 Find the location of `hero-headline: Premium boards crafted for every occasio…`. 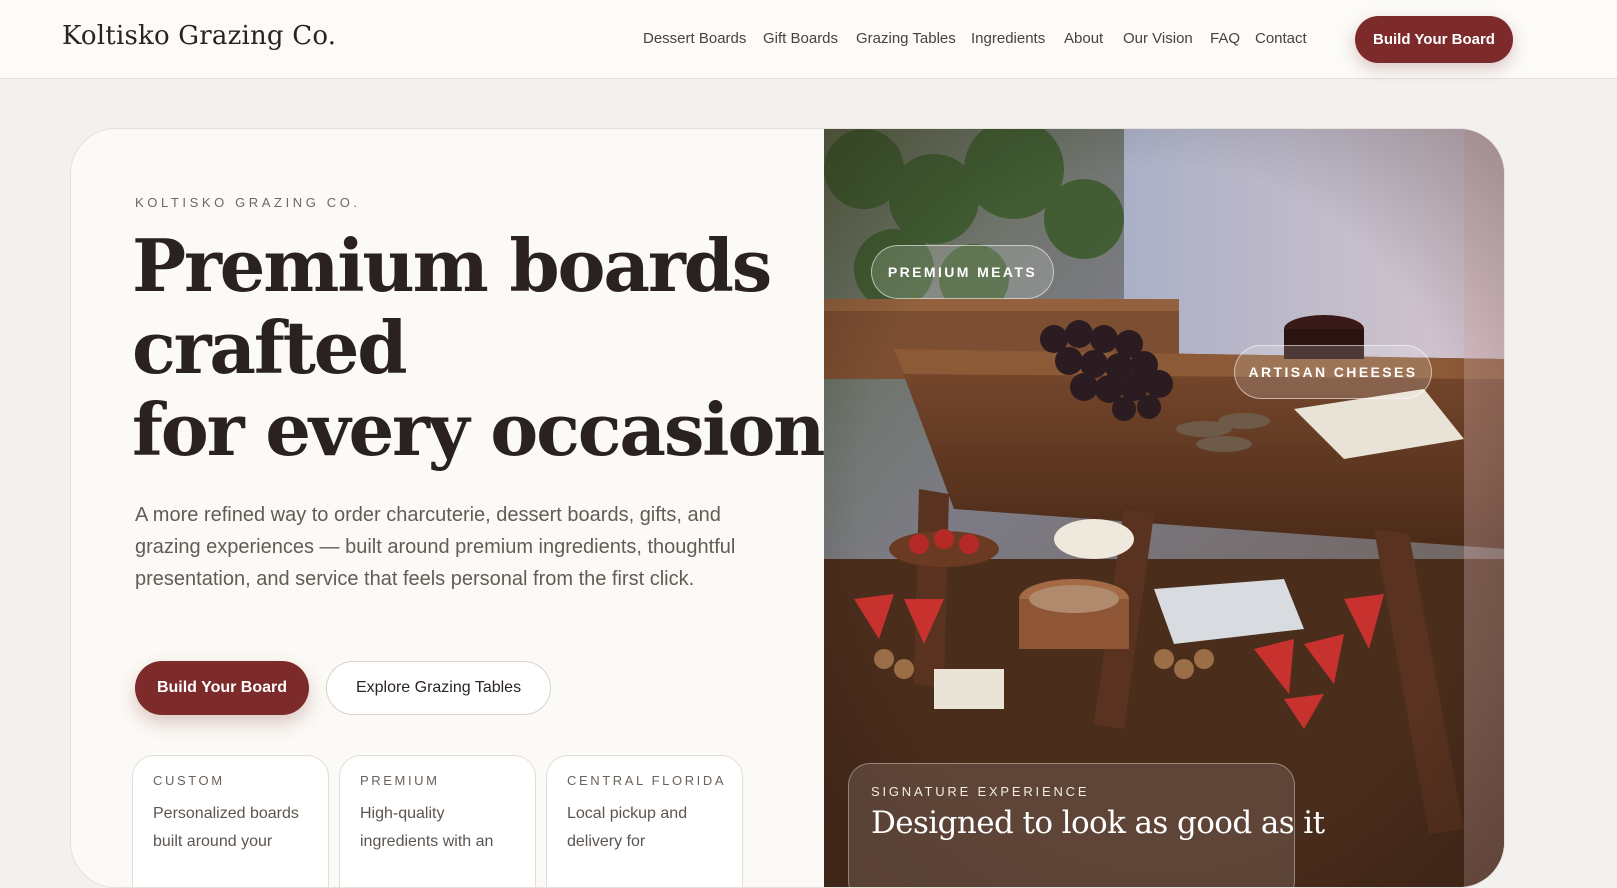

hero-headline: Premium boards crafted for every occasio… is located at coordinates (490, 347).